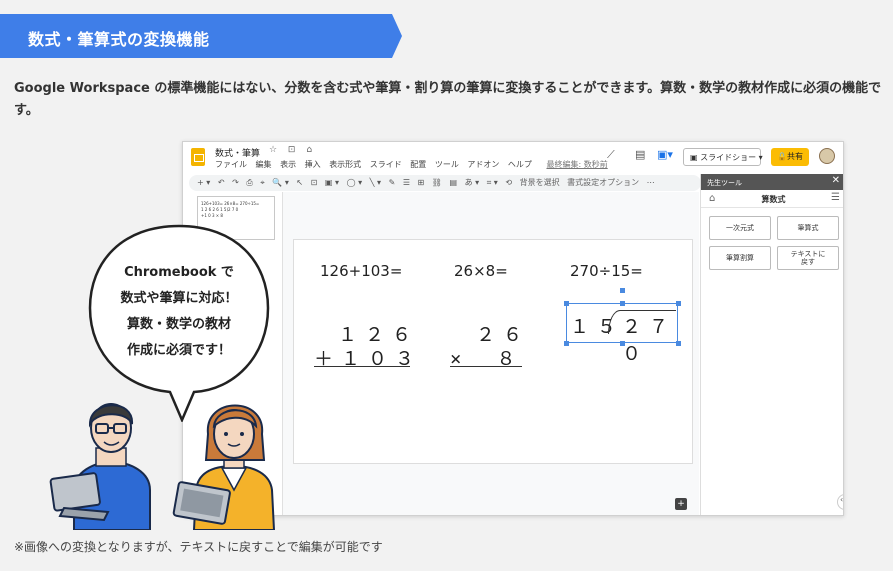  I want to click on linear-equation-button: 一次元式, so click(740, 228).